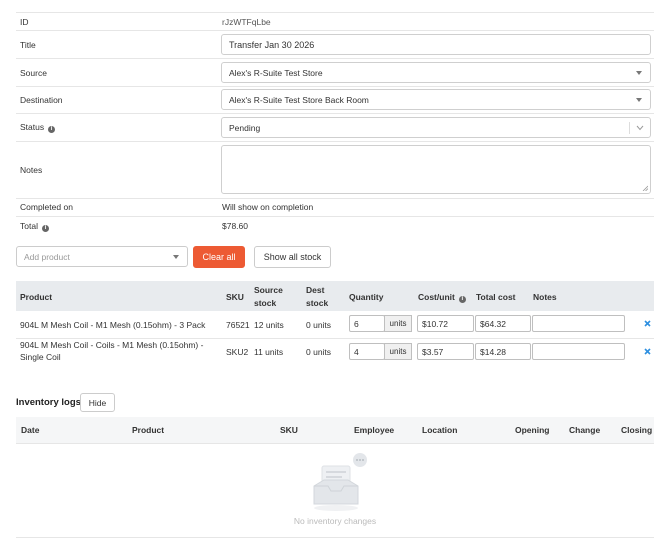 The image size is (670, 555). What do you see at coordinates (265, 303) in the screenshot?
I see `col-source-stock-2: stock` at bounding box center [265, 303].